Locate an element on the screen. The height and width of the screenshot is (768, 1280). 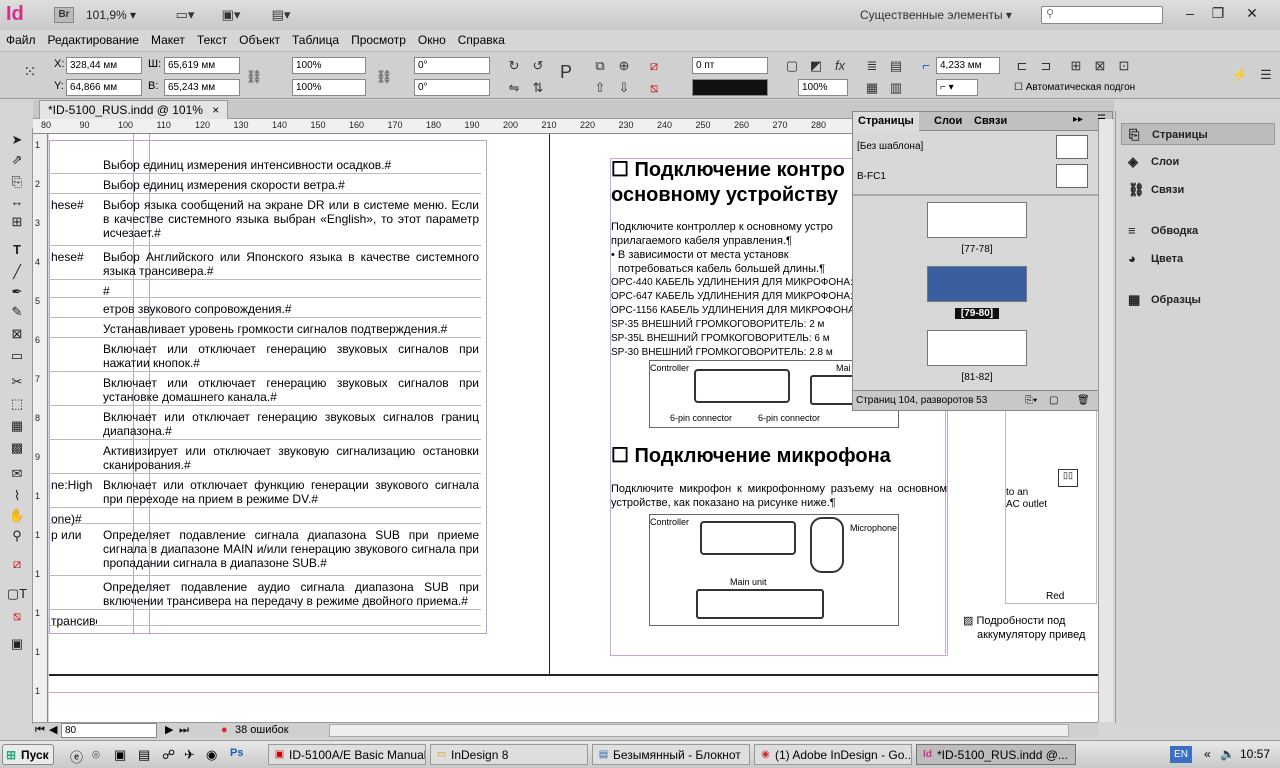
tab-links: Связи is located at coordinates (990, 121).